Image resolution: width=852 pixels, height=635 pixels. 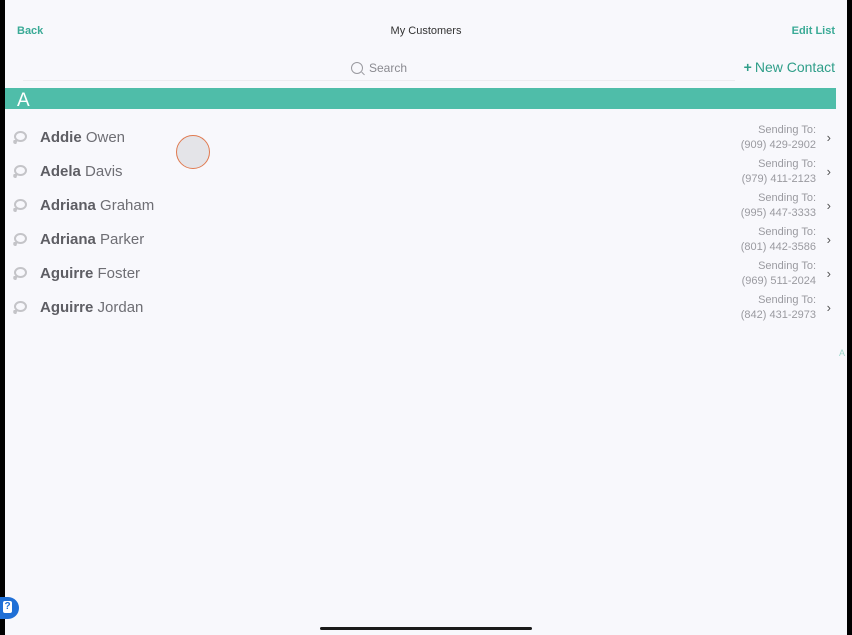 What do you see at coordinates (779, 172) in the screenshot?
I see `sending-to-info: Sending To: (979) 411-2123` at bounding box center [779, 172].